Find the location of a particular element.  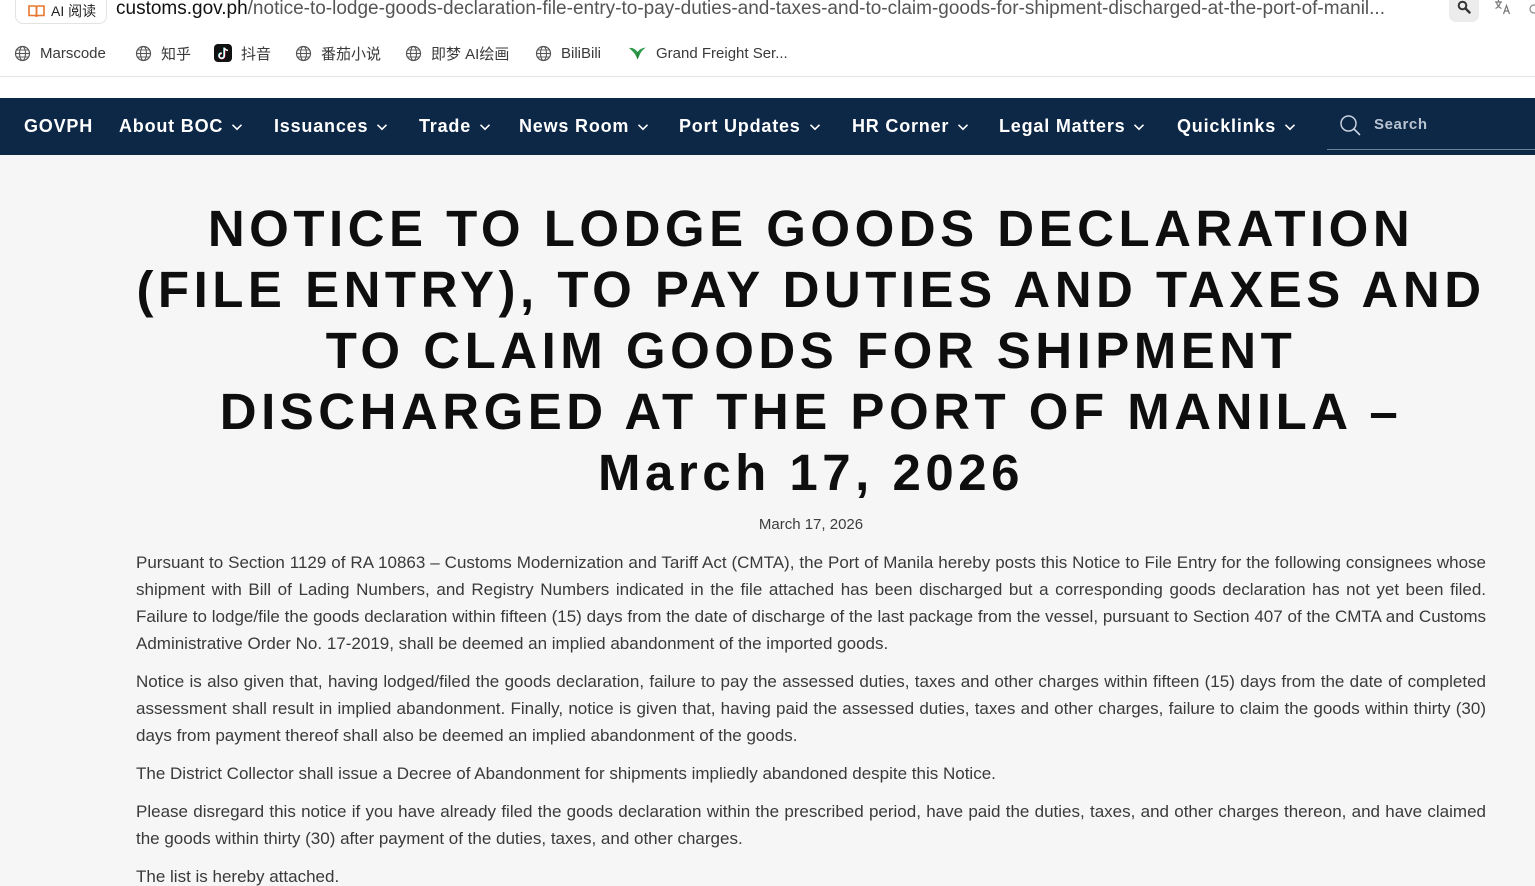

bookmark-fanqie: 番茄小说 is located at coordinates (338, 53).